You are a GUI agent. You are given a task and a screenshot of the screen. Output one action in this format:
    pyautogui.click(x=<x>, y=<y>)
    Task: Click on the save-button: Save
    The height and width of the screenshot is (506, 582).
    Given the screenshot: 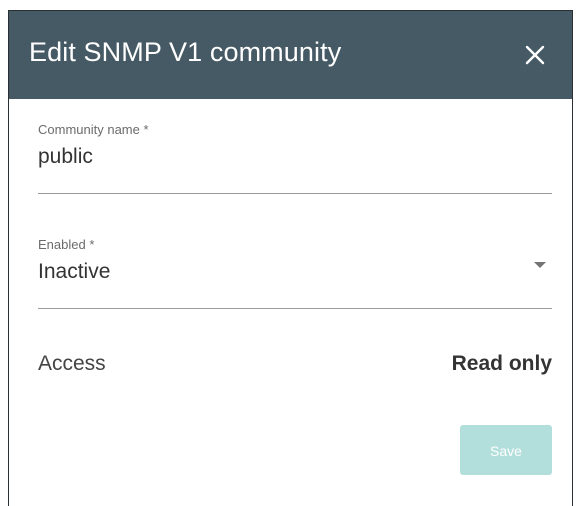 What is the action you would take?
    pyautogui.click(x=506, y=450)
    